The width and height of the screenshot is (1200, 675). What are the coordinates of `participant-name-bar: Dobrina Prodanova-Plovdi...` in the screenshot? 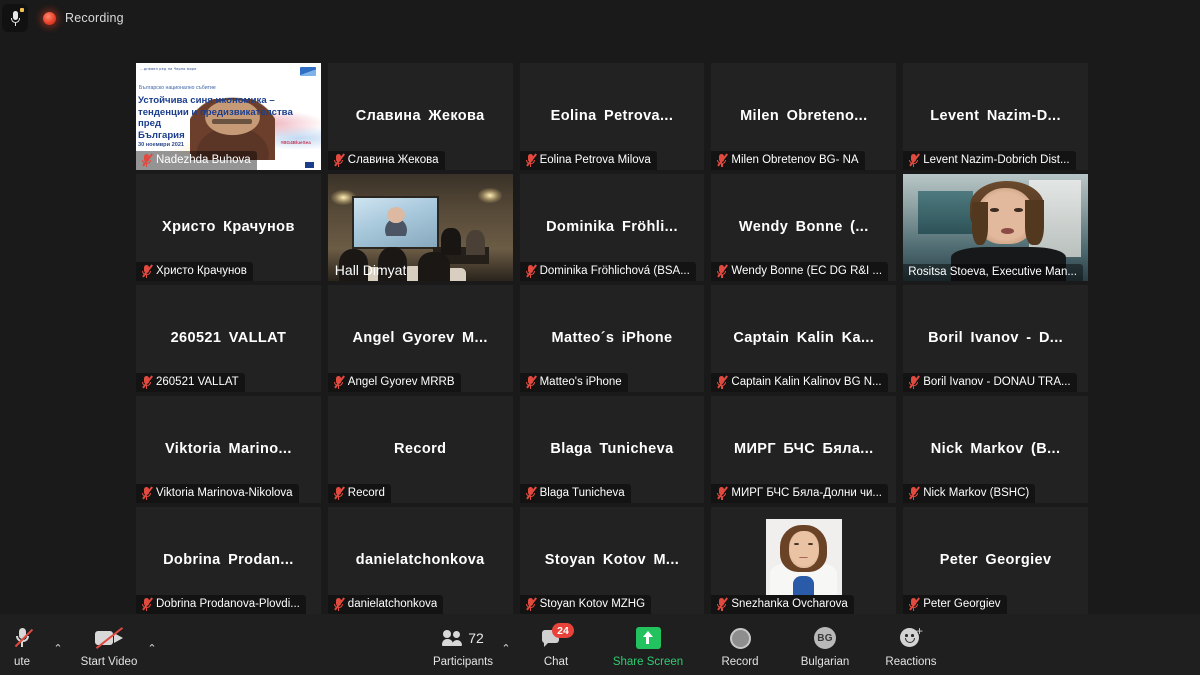 It's located at (221, 604).